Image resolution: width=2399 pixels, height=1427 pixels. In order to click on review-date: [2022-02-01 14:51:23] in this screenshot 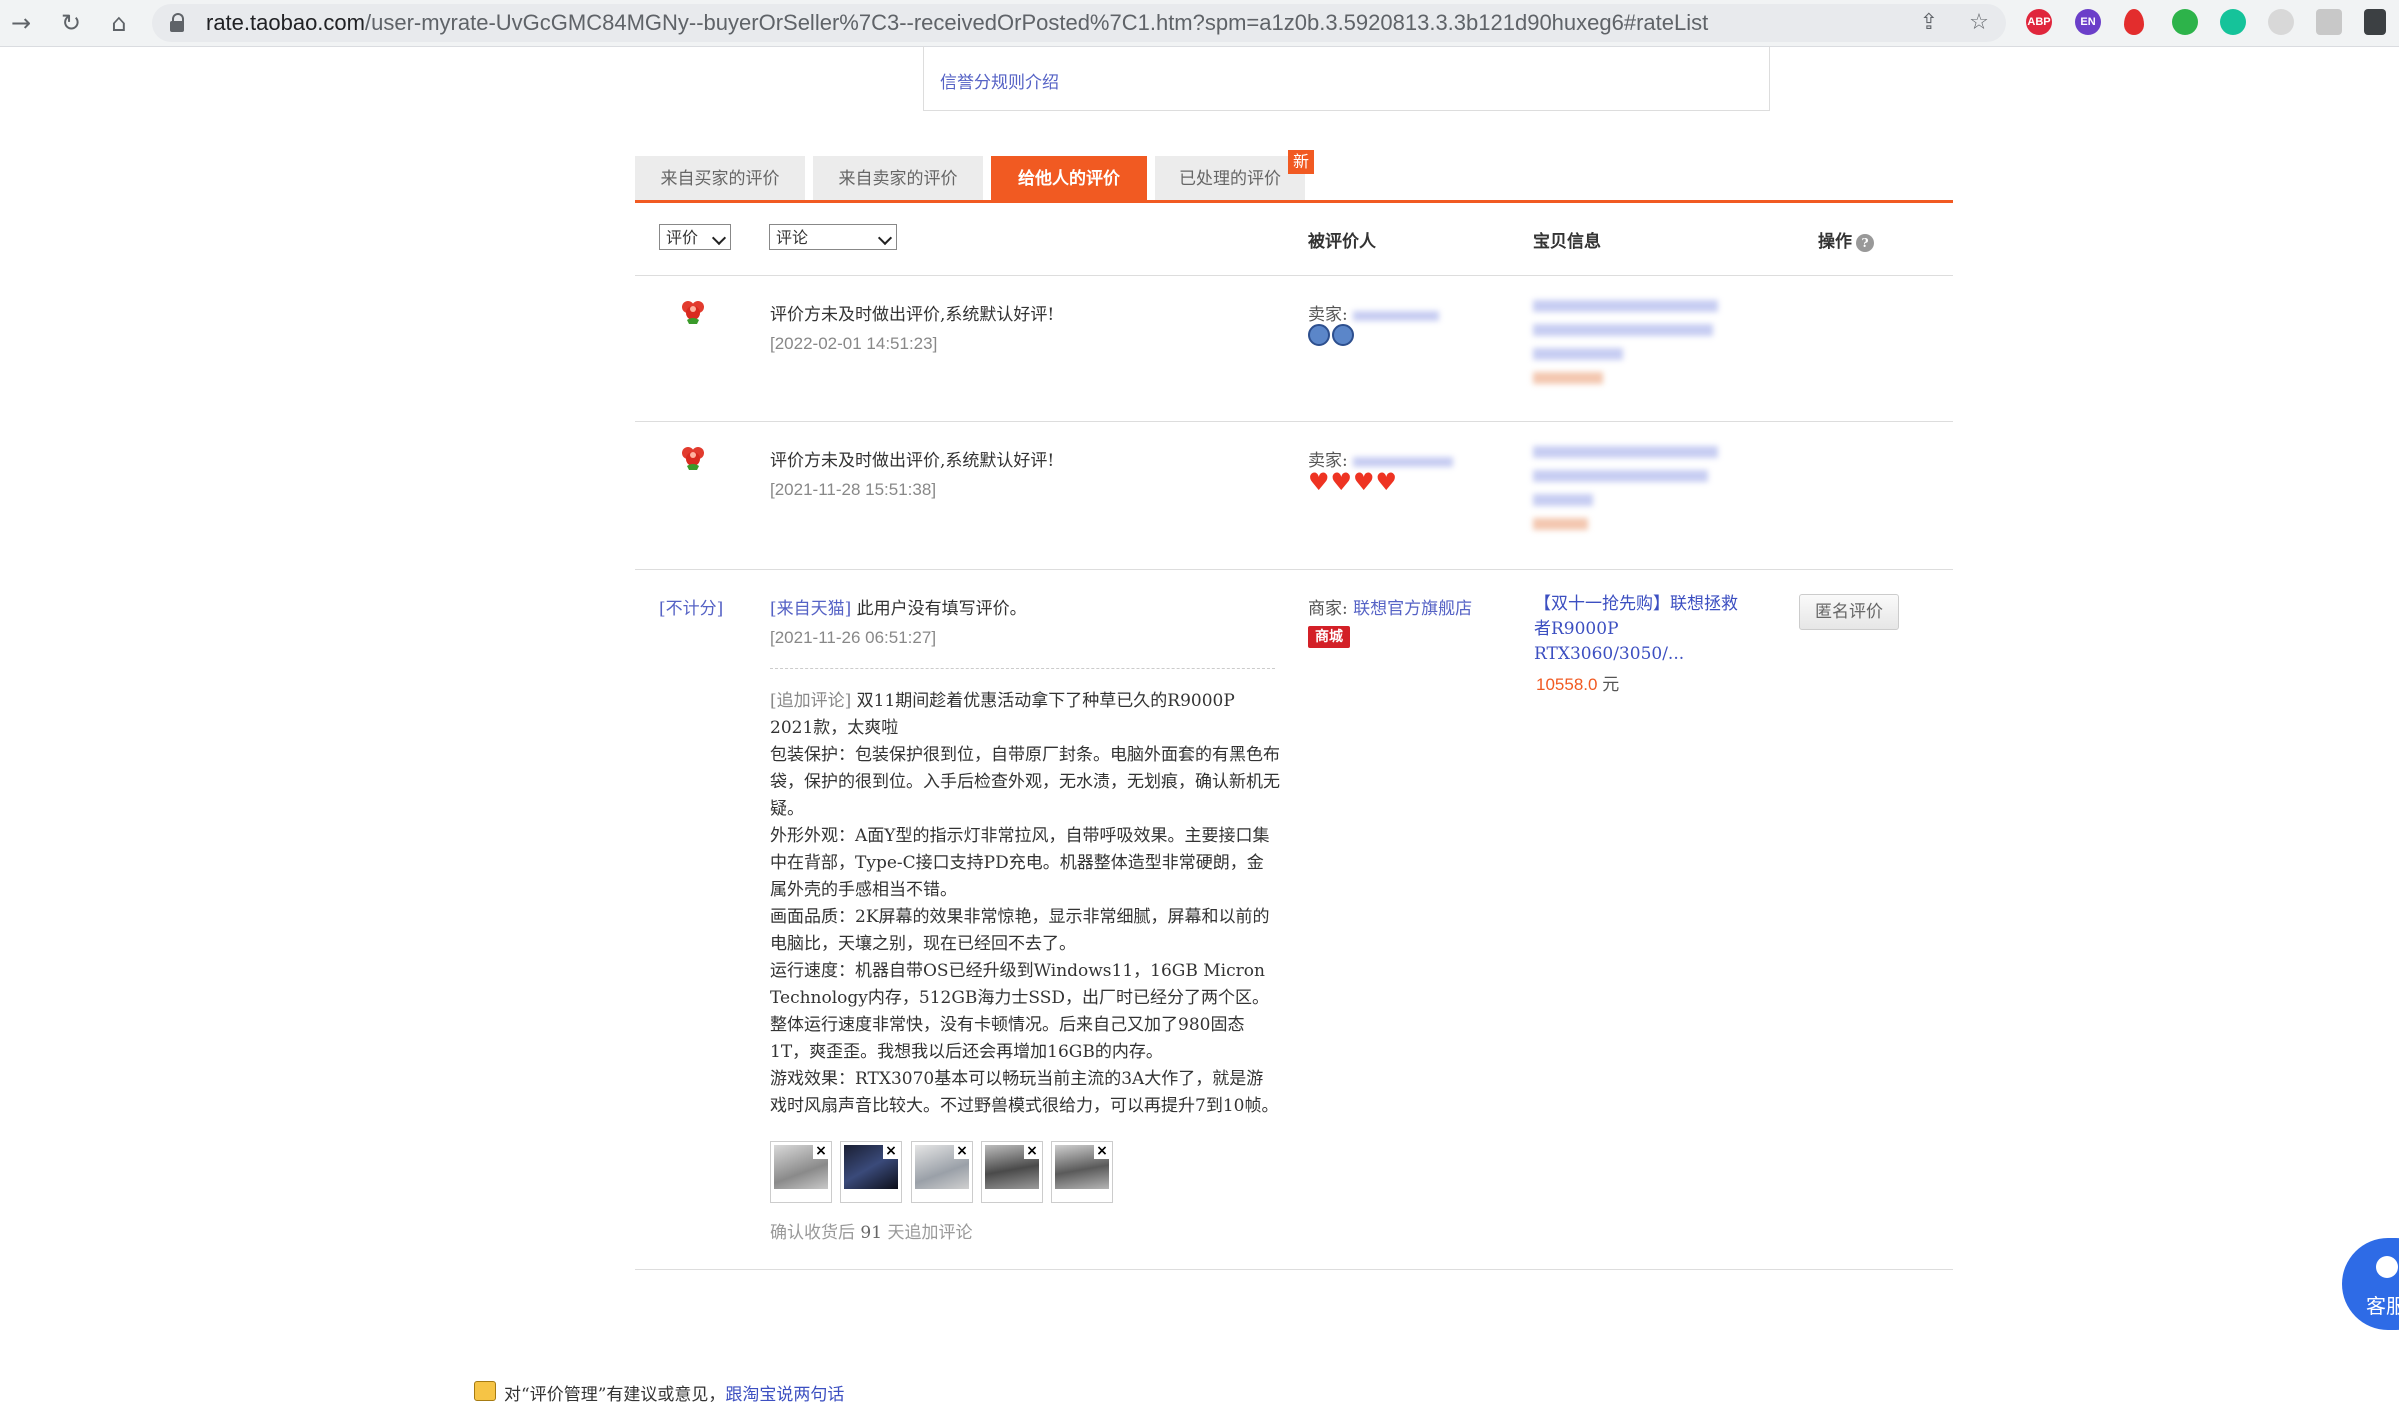, I will do `click(854, 343)`.